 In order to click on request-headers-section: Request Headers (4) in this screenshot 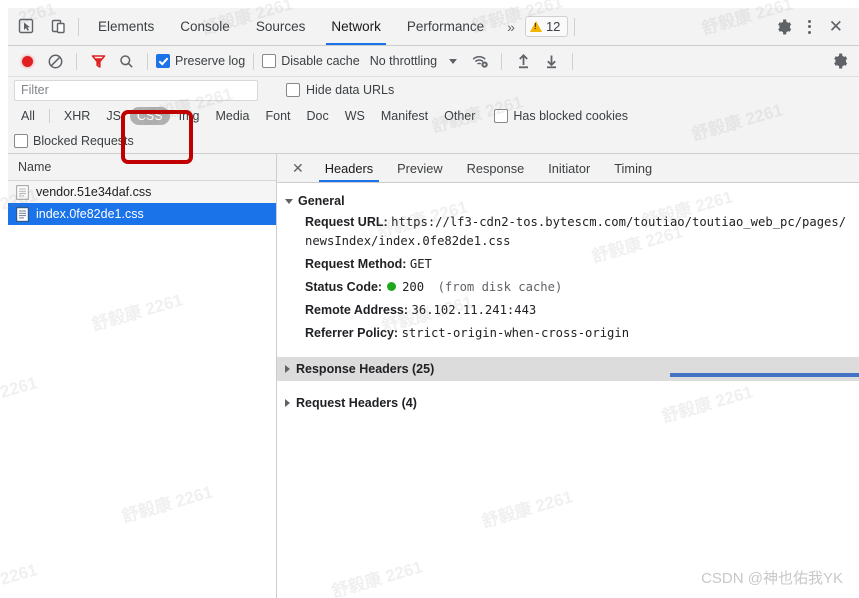, I will do `click(568, 403)`.